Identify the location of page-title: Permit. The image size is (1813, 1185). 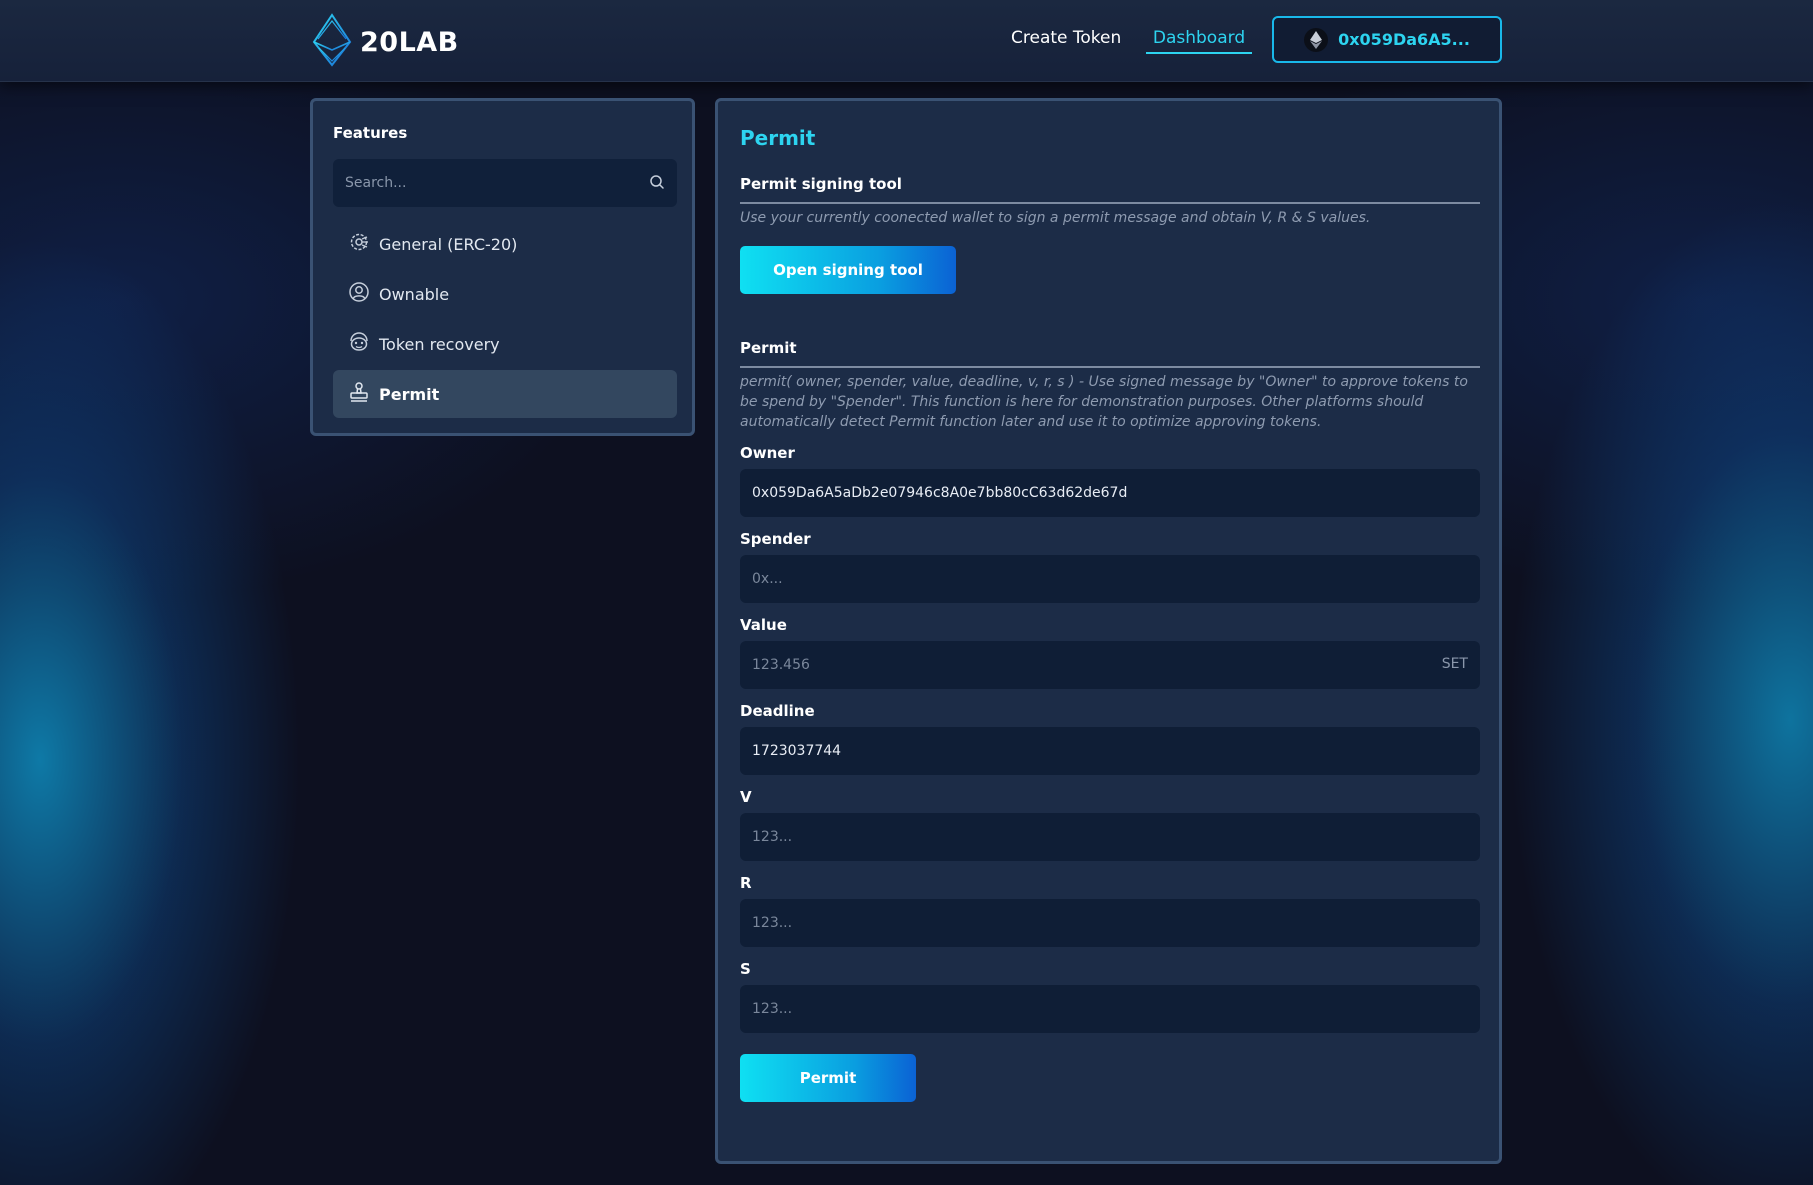
(778, 138).